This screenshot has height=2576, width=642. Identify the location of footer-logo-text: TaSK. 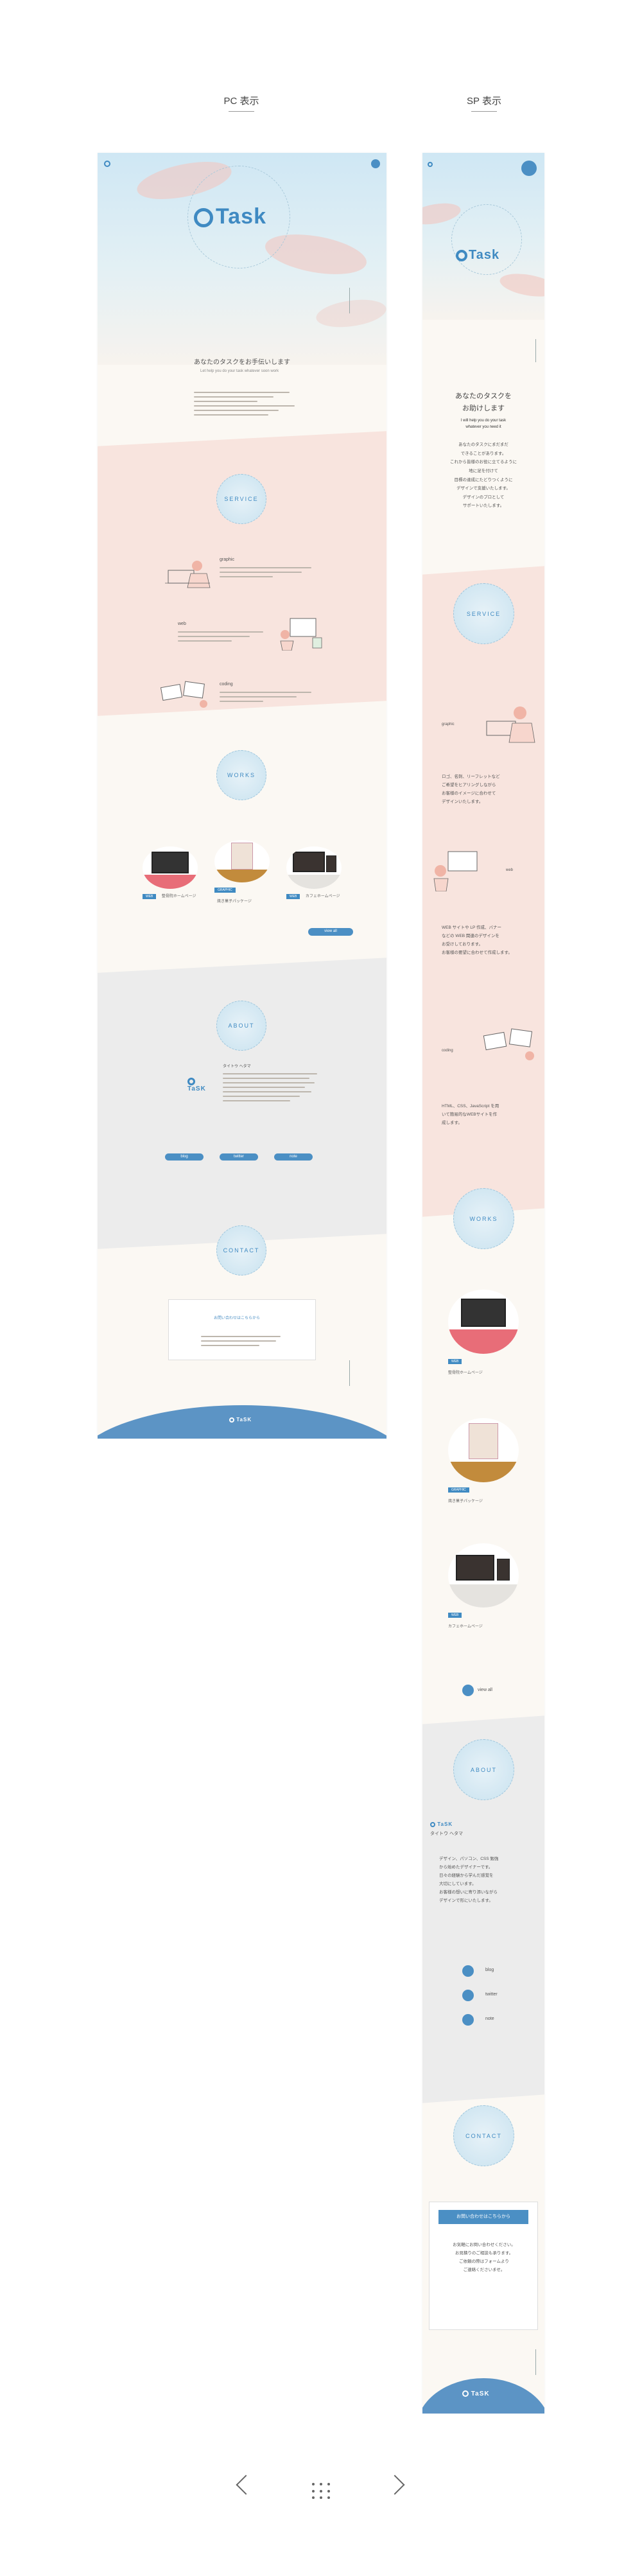
(244, 1420).